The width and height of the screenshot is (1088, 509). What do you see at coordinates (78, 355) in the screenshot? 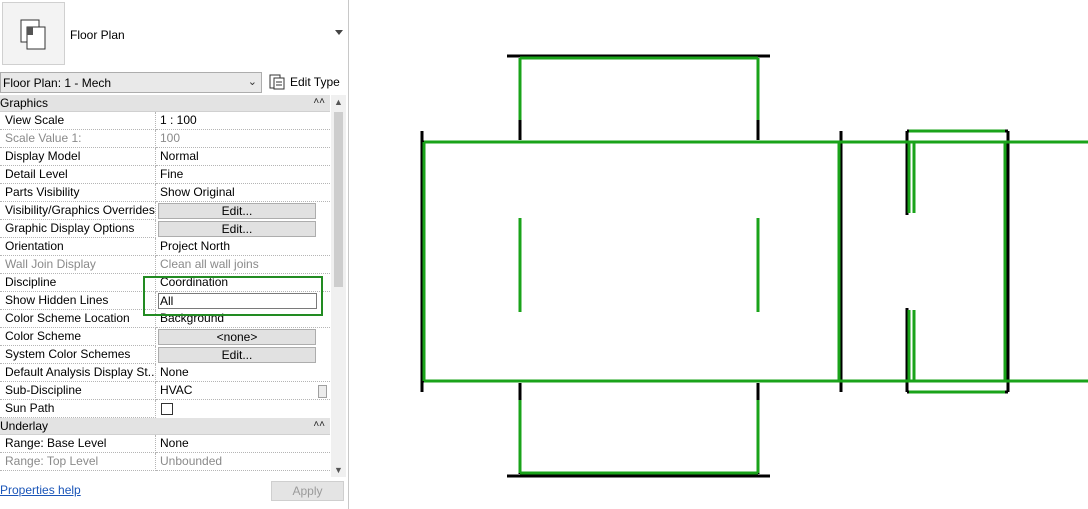
I see `property-name: System Color Schemes` at bounding box center [78, 355].